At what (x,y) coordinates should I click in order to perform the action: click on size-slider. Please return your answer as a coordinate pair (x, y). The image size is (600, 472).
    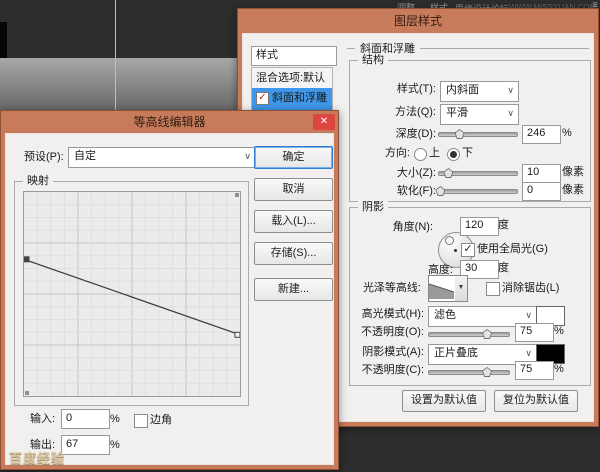
    Looking at the image, I should click on (478, 173).